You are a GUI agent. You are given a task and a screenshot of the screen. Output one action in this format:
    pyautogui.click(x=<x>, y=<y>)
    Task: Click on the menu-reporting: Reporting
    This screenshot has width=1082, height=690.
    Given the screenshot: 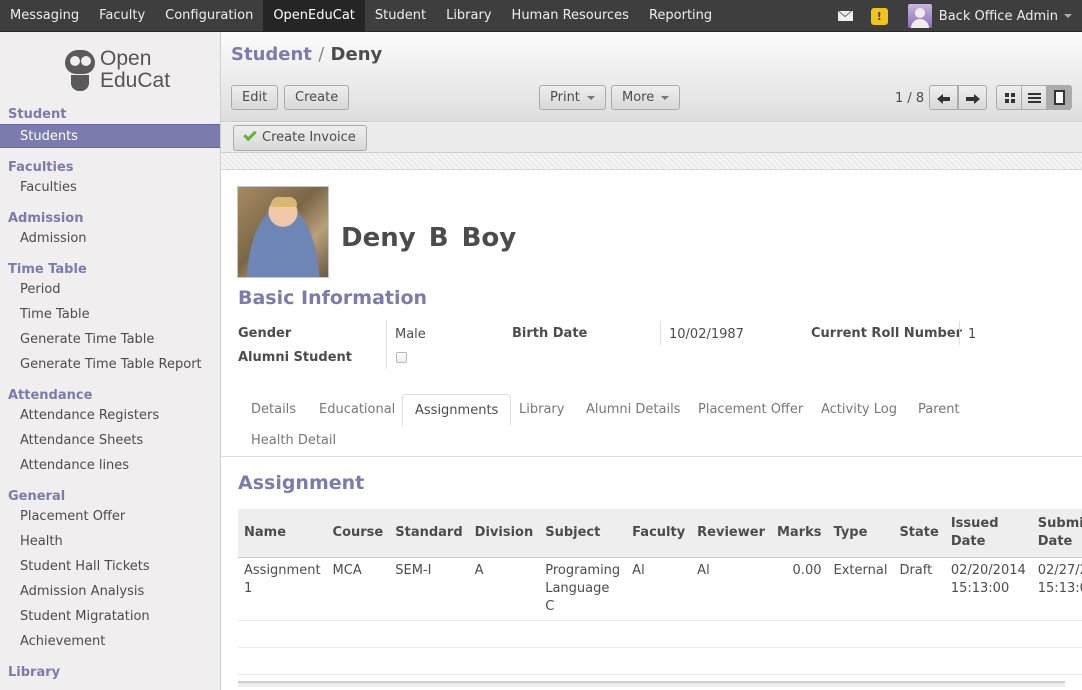 What is the action you would take?
    pyautogui.click(x=680, y=16)
    